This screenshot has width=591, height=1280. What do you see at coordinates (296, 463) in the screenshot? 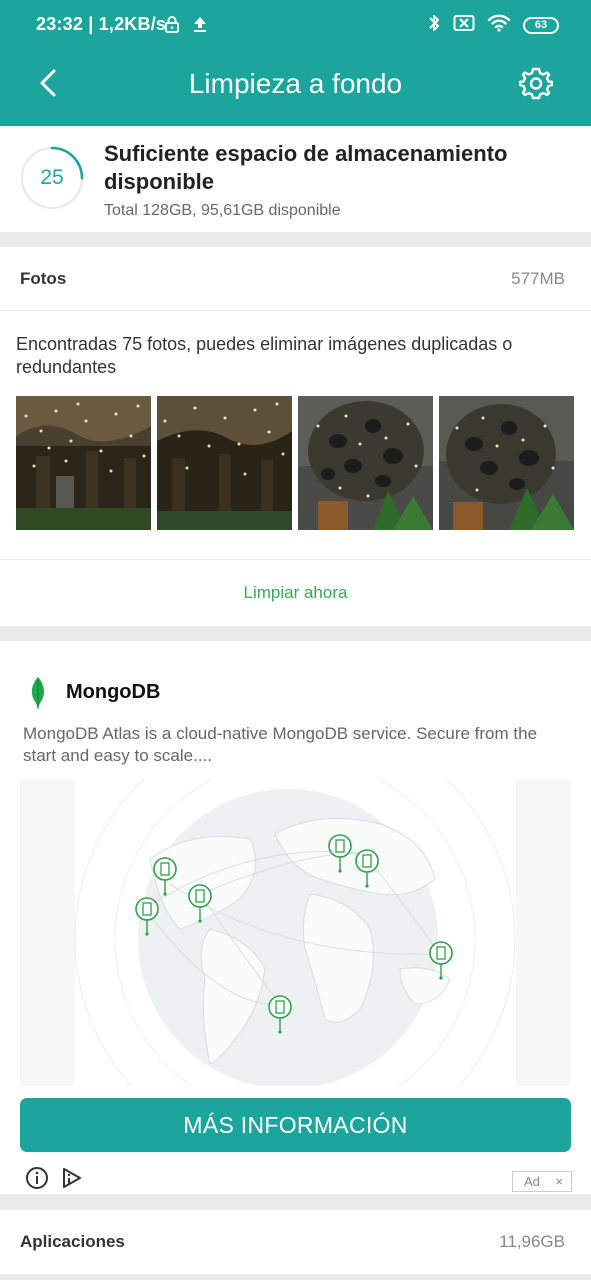
I see `photo-thumbnails` at bounding box center [296, 463].